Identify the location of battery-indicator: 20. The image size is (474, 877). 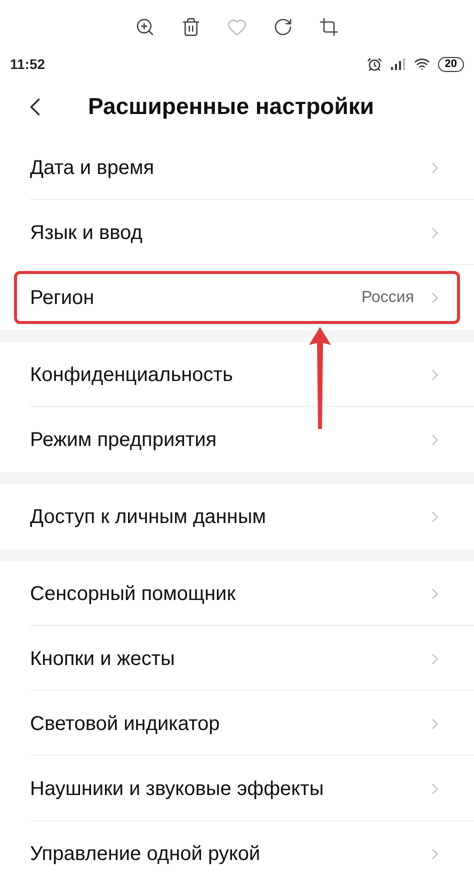
(451, 64).